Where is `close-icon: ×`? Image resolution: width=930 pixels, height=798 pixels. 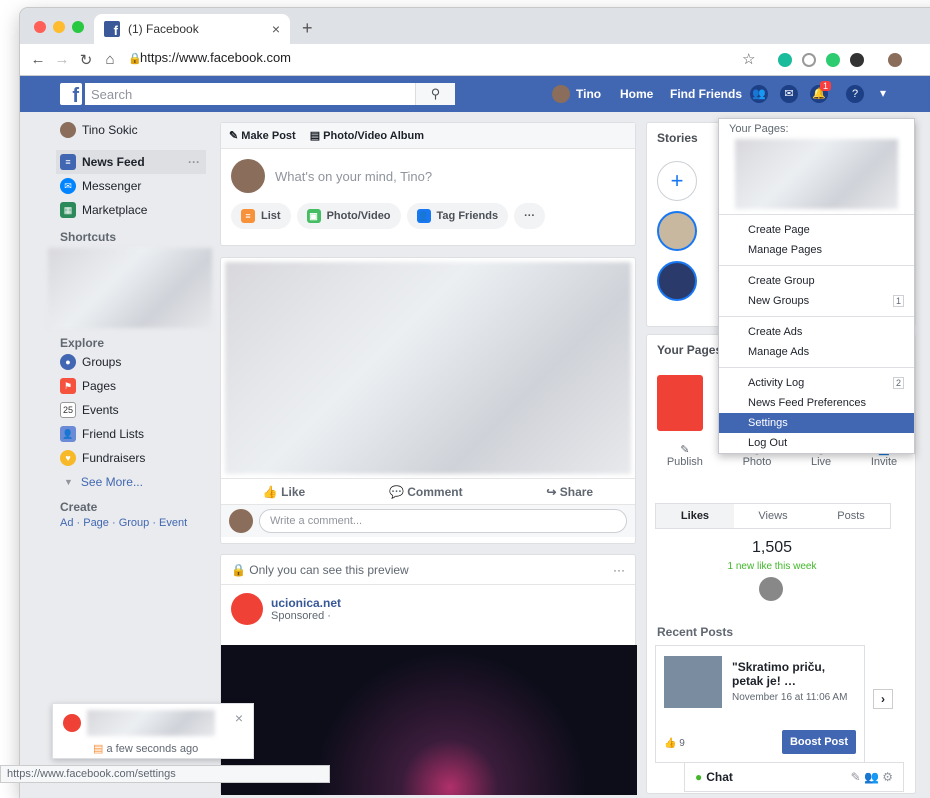
close-icon: × is located at coordinates (239, 718).